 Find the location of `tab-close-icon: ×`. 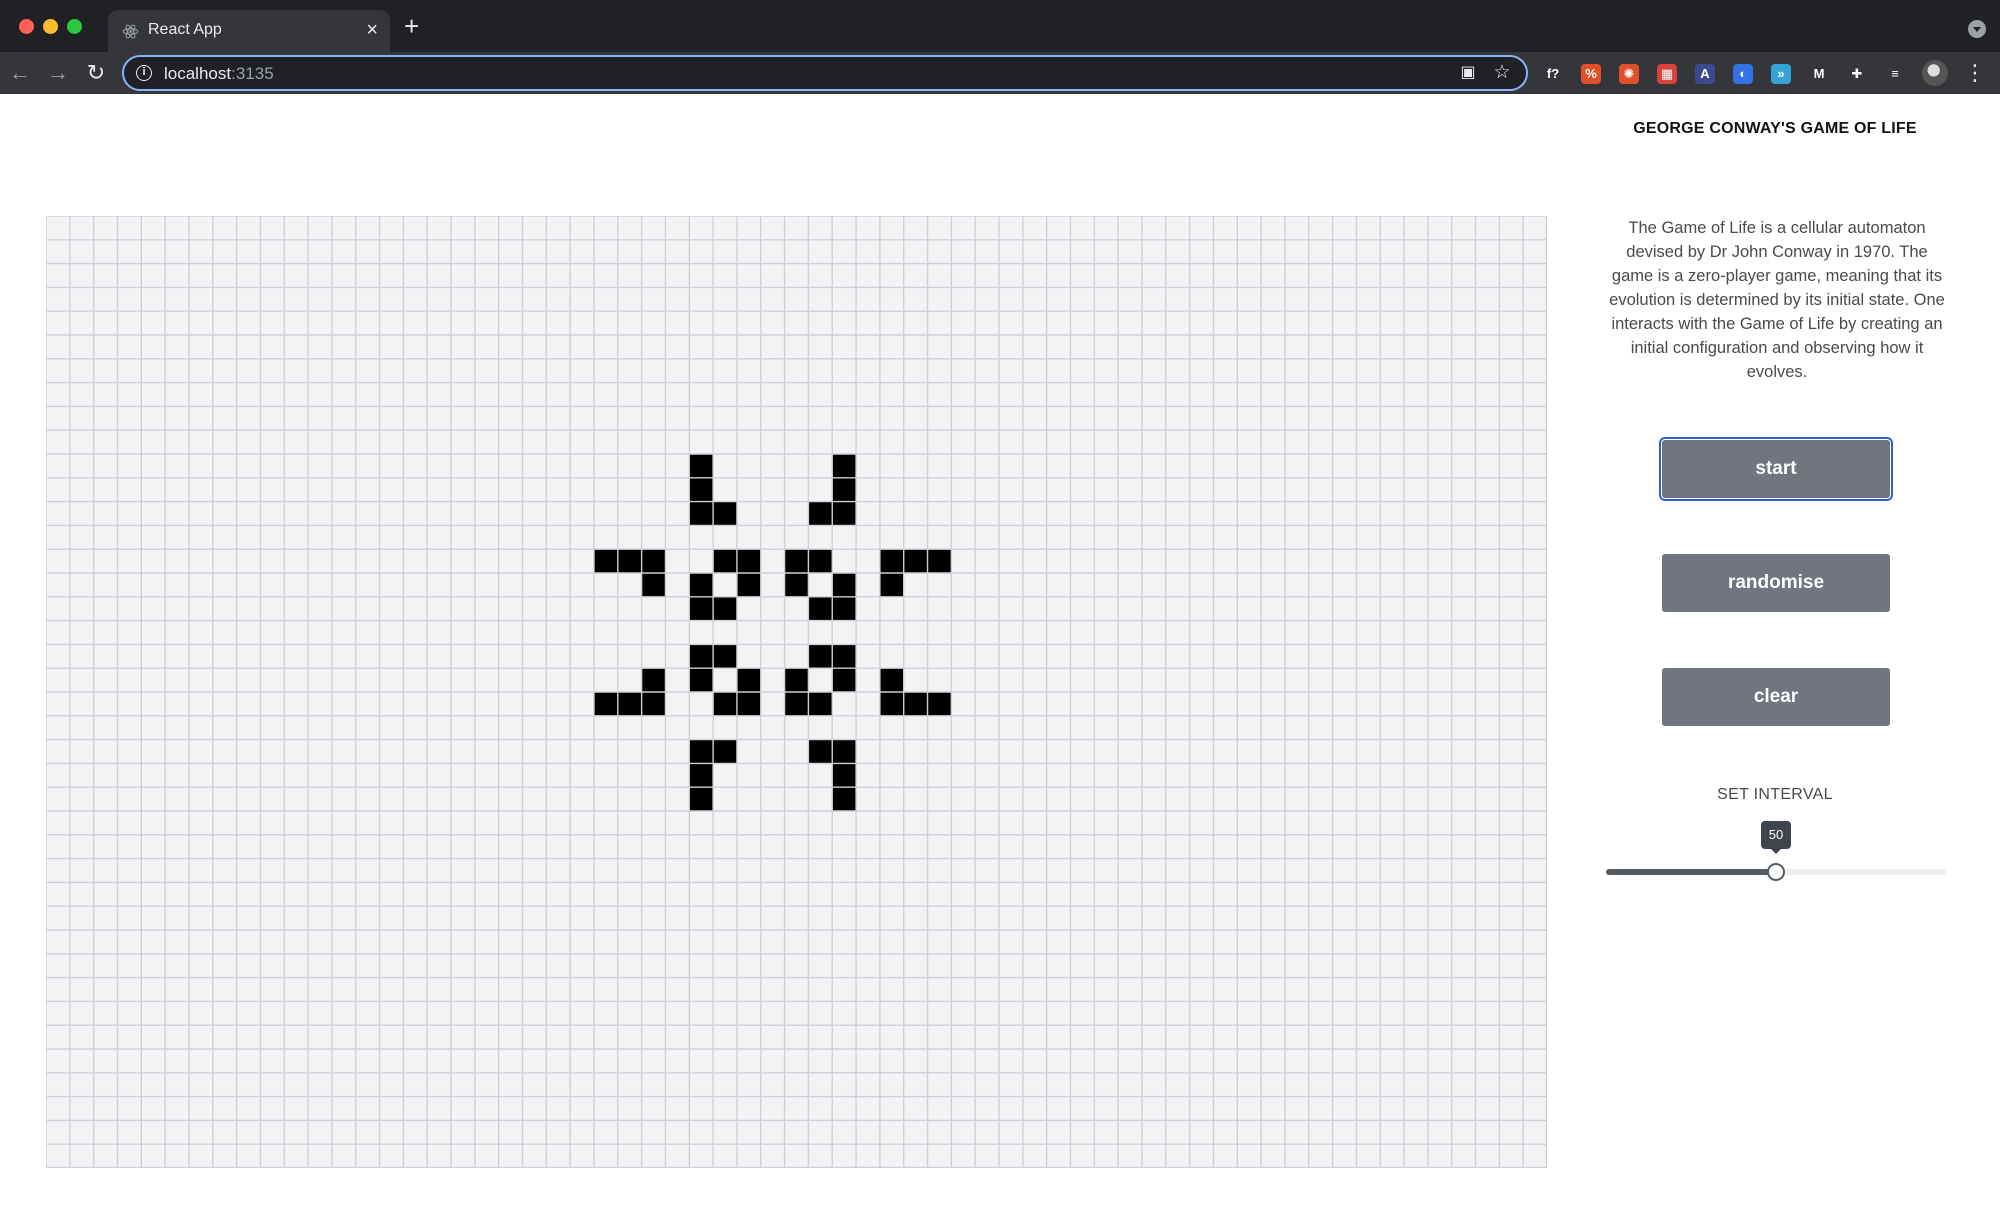

tab-close-icon: × is located at coordinates (372, 30).